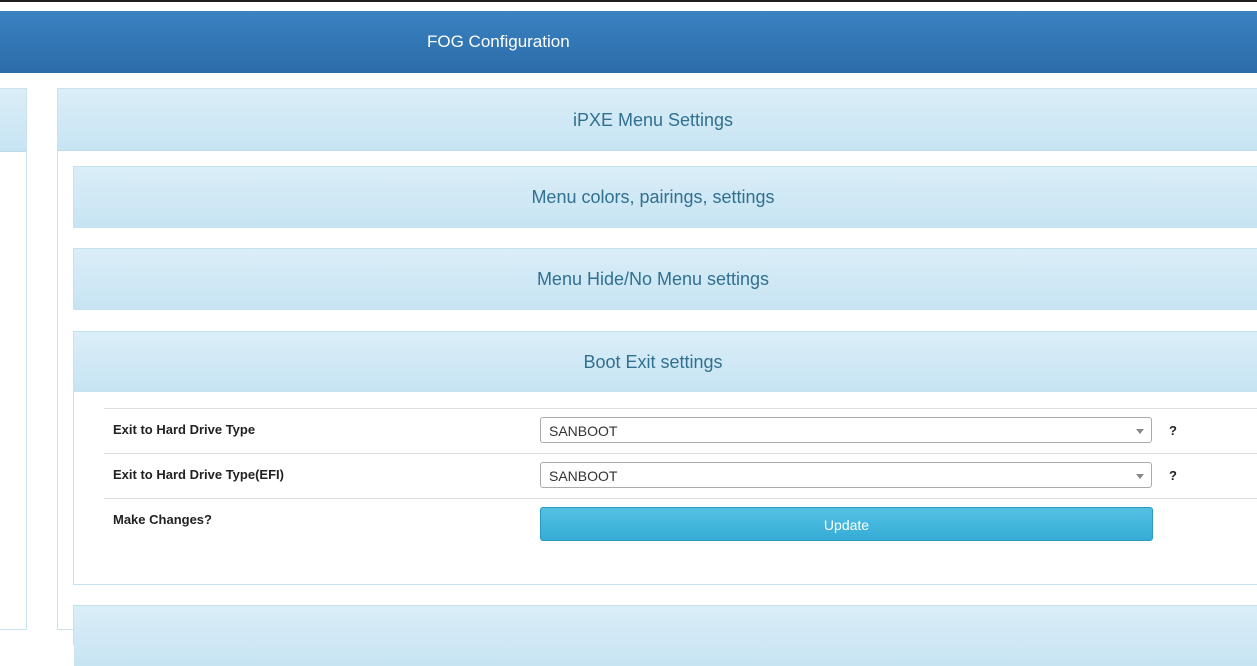 The width and height of the screenshot is (1257, 666). Describe the element at coordinates (13, 120) in the screenshot. I see `left-panel-heading` at that location.